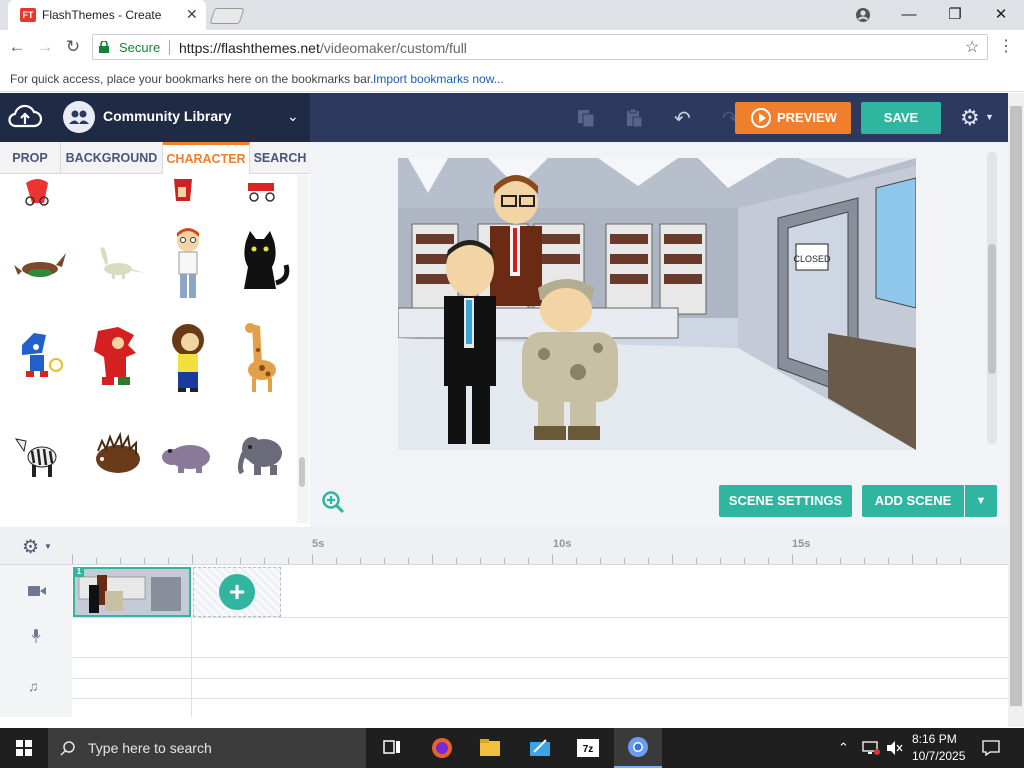 Image resolution: width=1024 pixels, height=769 pixels. Describe the element at coordinates (262, 358) in the screenshot. I see `character-thumb-giraffe` at that location.